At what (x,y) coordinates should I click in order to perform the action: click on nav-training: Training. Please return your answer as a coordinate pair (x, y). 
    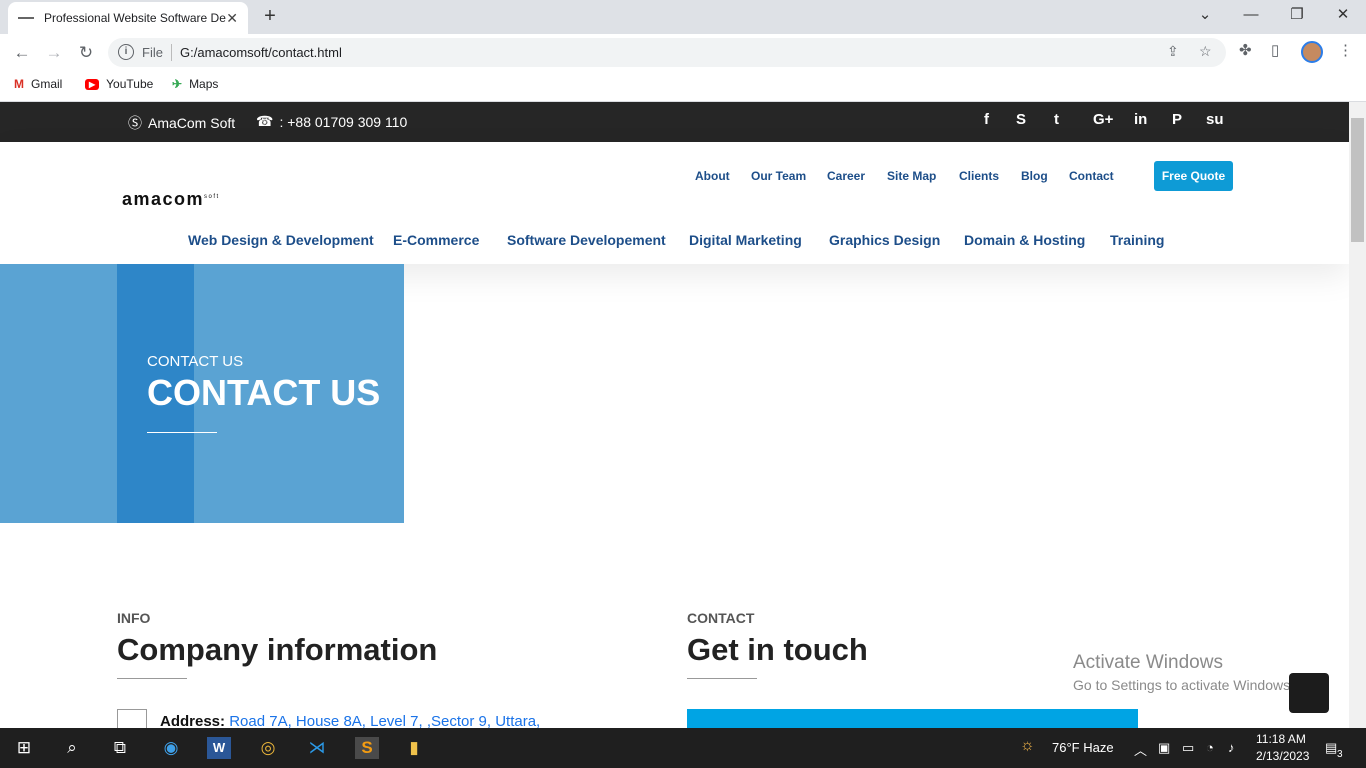
    Looking at the image, I should click on (1137, 240).